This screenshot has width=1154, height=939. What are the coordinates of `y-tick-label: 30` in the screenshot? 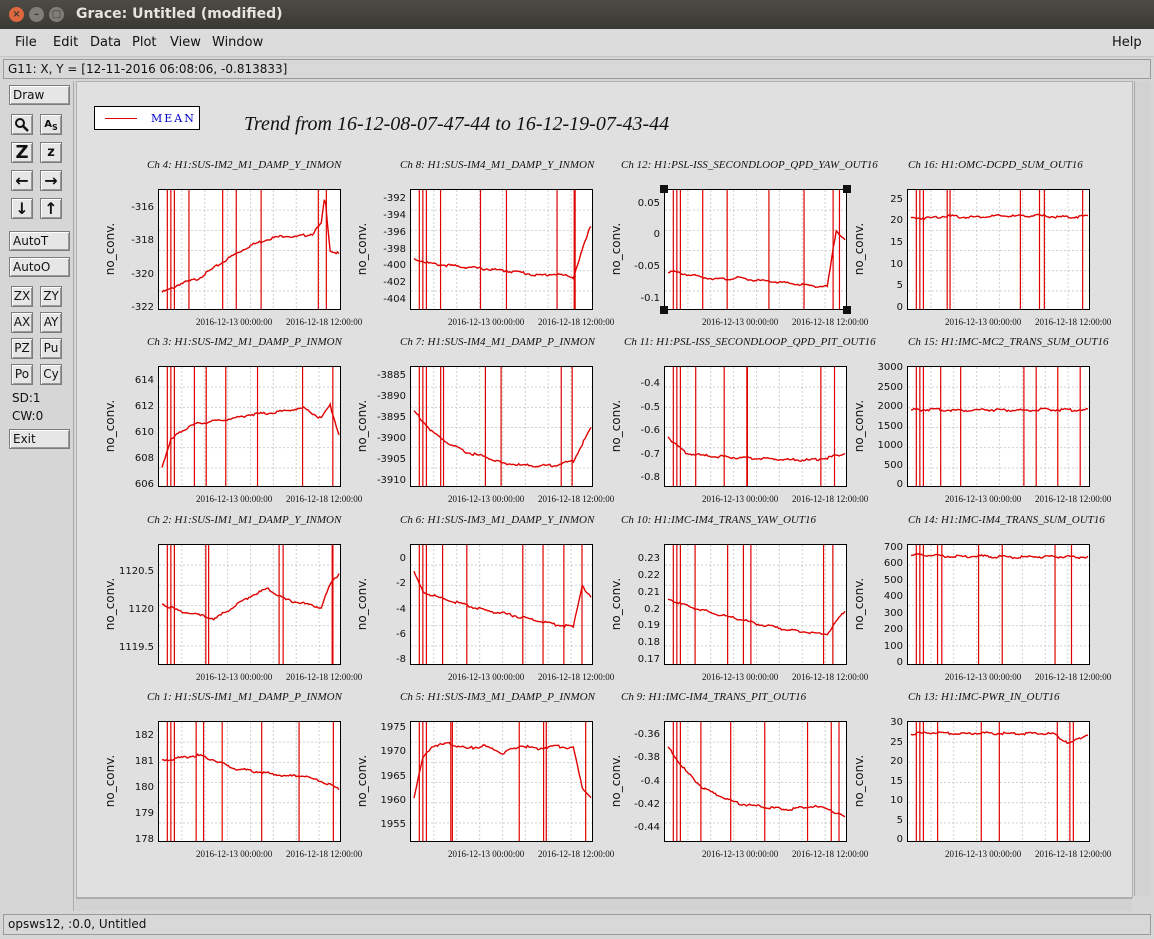 It's located at (896, 722).